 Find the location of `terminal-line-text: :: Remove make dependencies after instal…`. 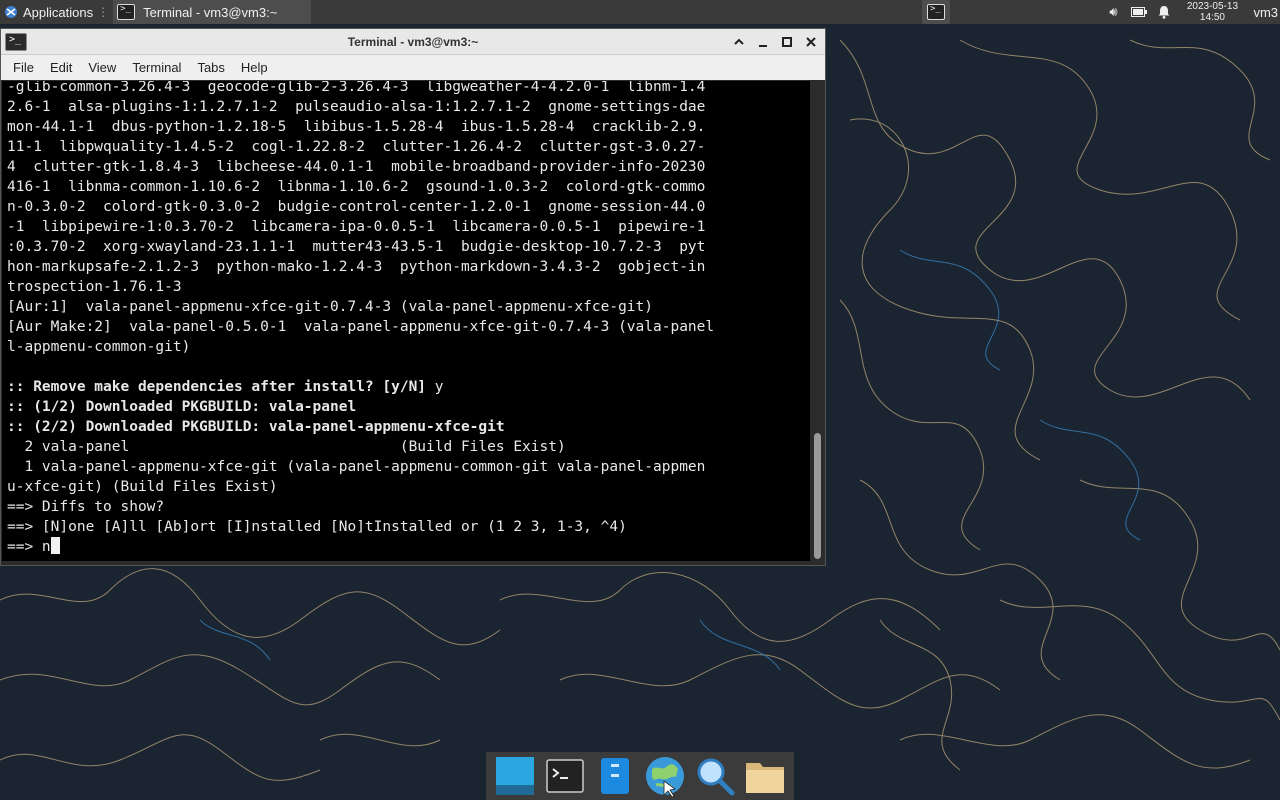

terminal-line-text: :: Remove make dependencies after instal… is located at coordinates (221, 387).